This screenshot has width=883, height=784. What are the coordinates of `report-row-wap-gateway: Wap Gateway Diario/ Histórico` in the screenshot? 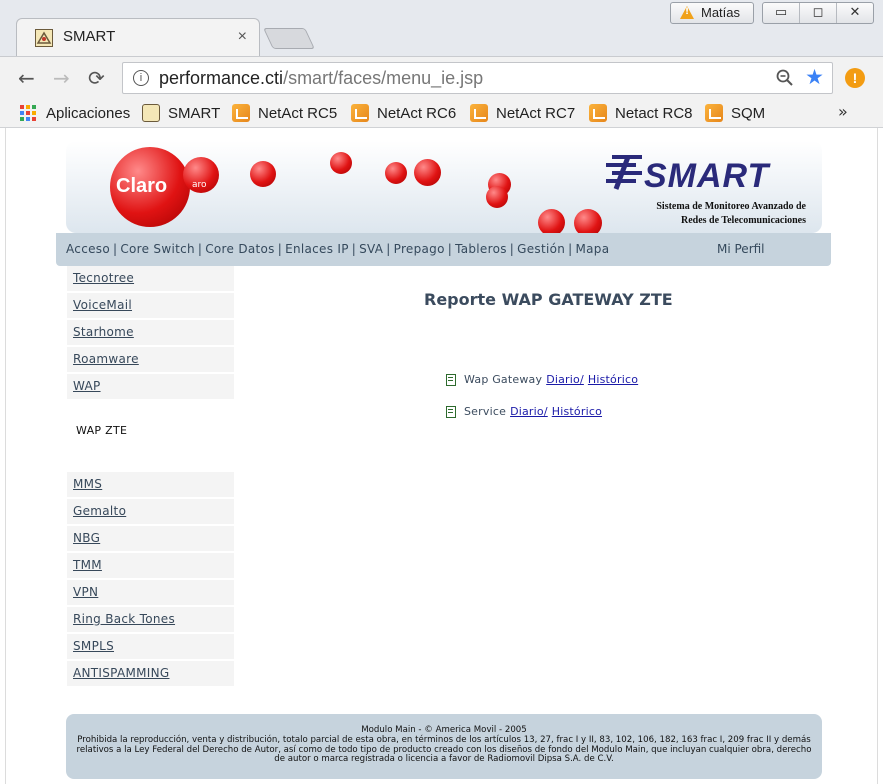 It's located at (542, 379).